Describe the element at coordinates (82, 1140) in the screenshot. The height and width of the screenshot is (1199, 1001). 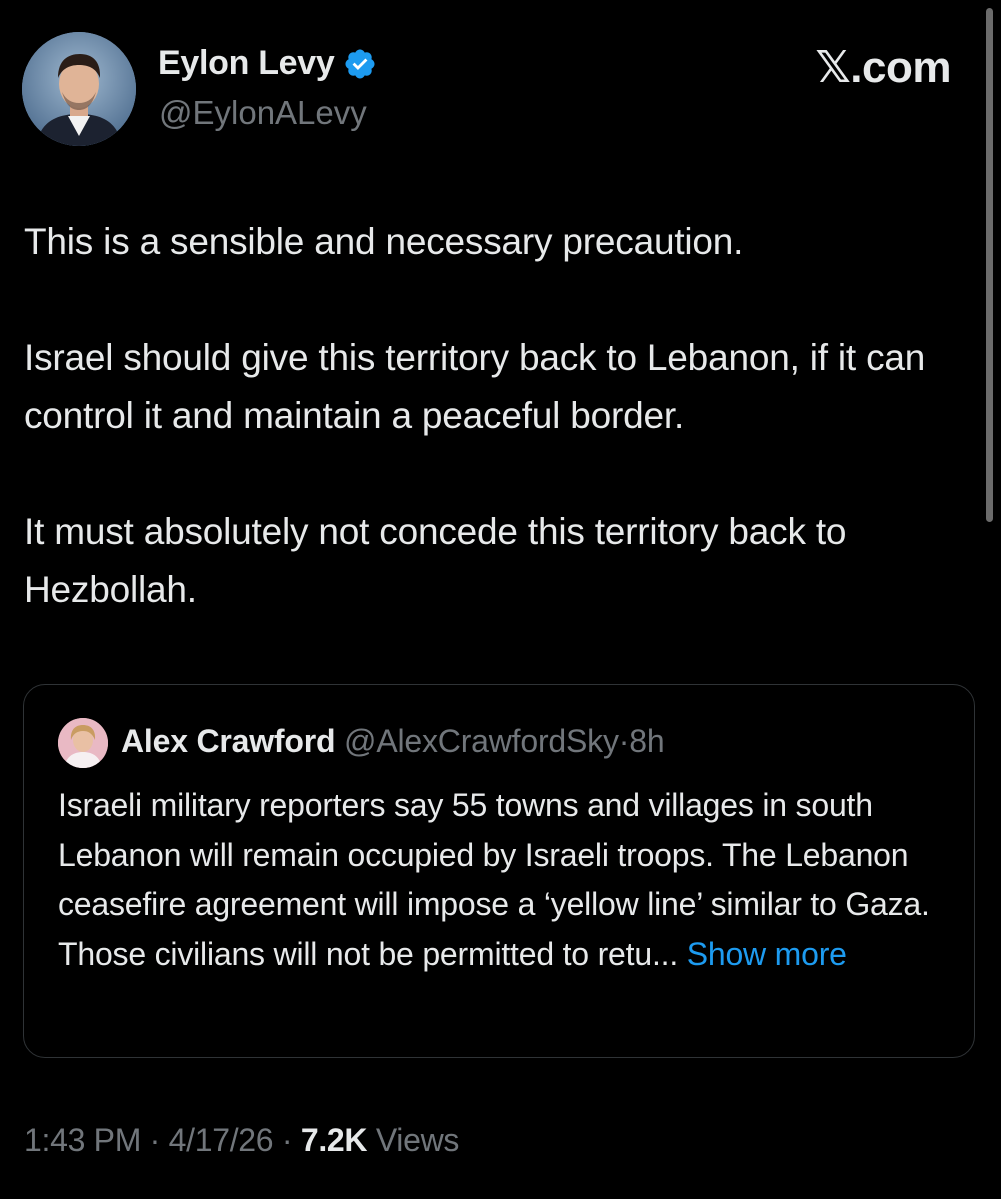
I see `tweet-time: 1:43 PM` at that location.